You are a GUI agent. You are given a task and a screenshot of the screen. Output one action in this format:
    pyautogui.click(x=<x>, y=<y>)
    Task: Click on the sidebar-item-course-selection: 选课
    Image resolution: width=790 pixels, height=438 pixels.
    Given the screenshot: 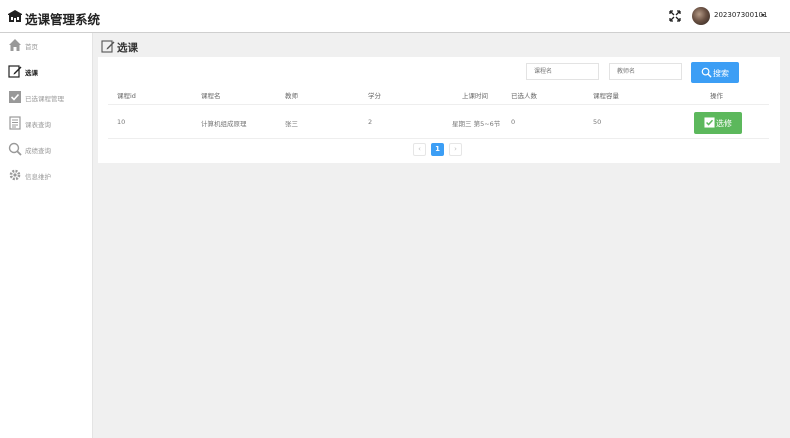 What is the action you would take?
    pyautogui.click(x=46, y=72)
    